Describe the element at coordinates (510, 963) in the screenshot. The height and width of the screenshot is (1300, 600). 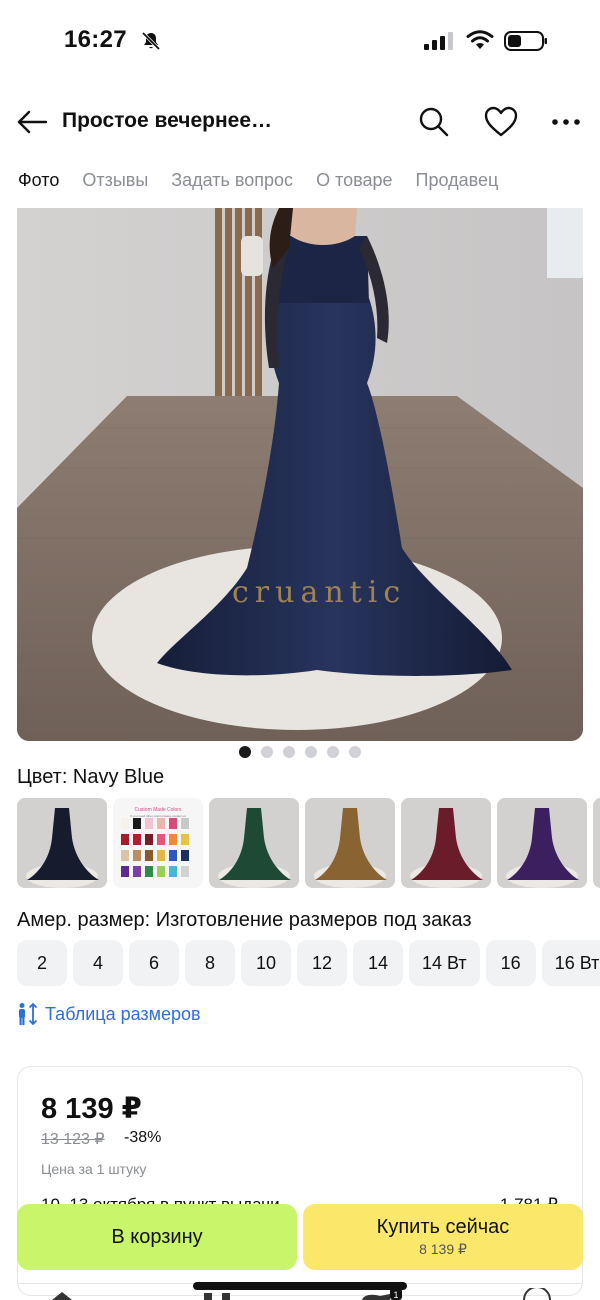
I see `size-option-16: 16` at that location.